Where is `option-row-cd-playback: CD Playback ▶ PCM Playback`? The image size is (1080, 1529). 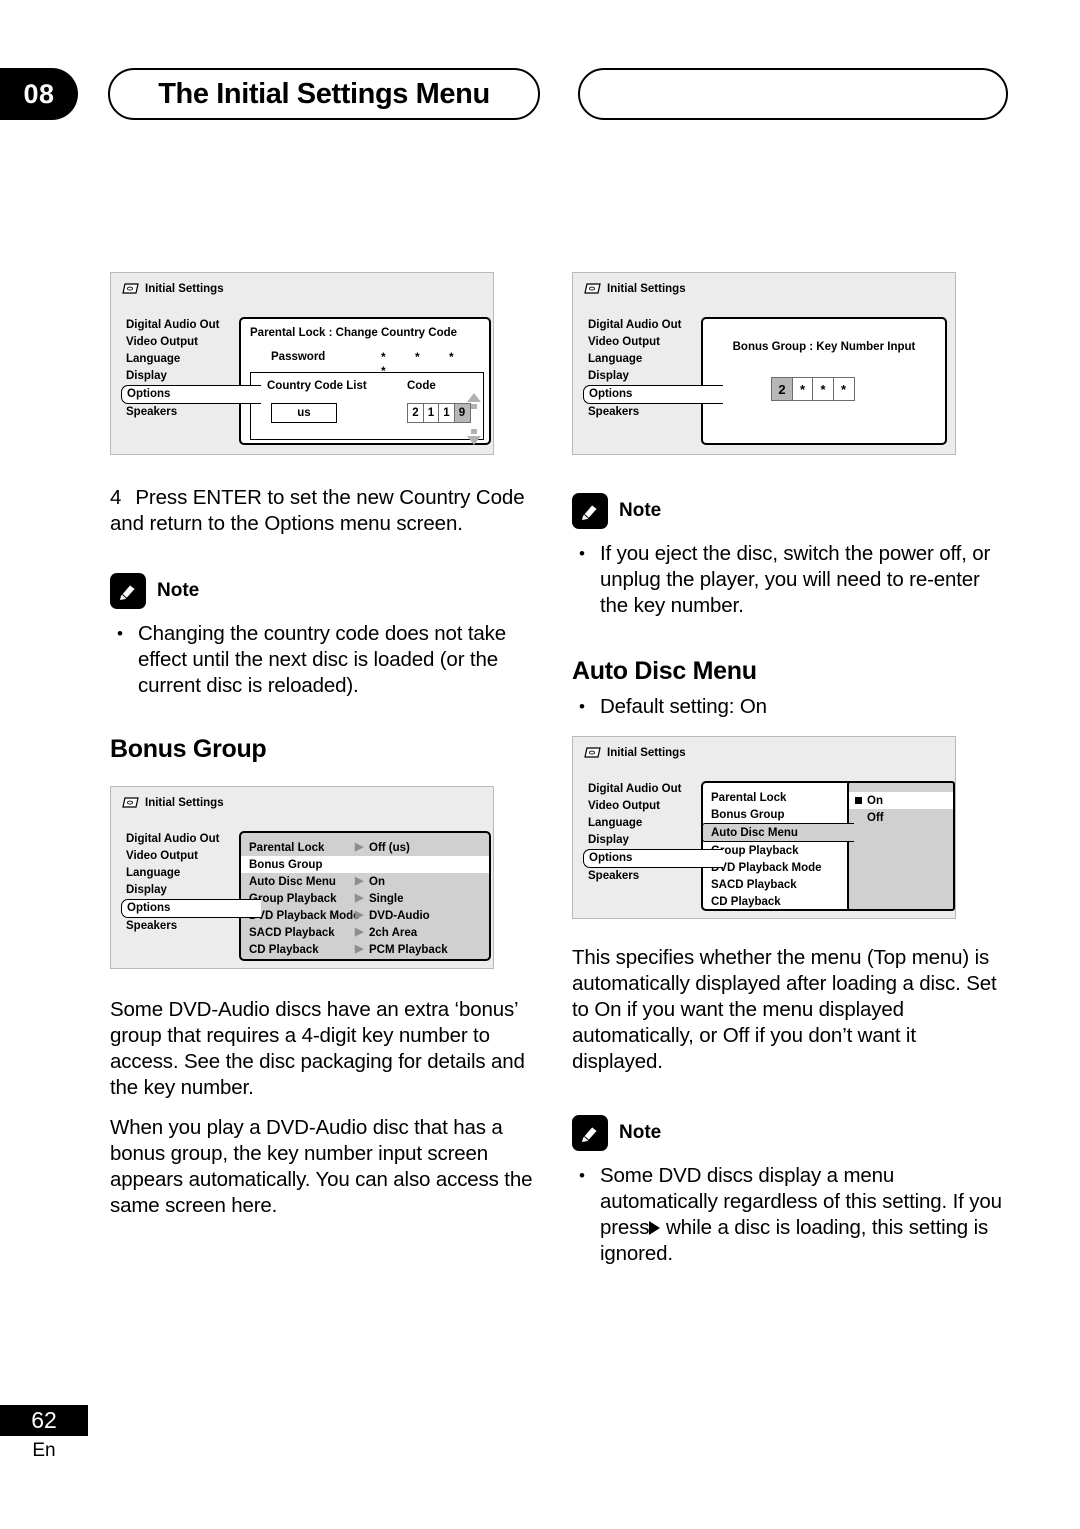
option-row-cd-playback: CD Playback ▶ PCM Playback is located at coordinates (365, 949).